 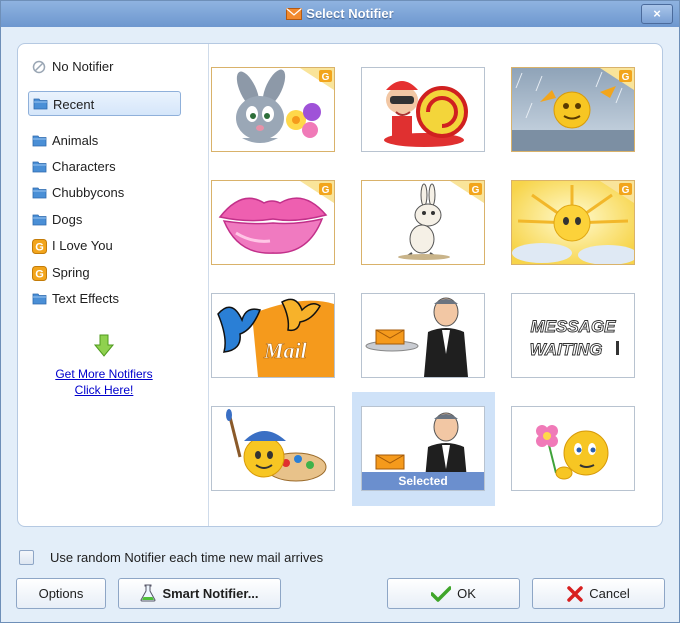 What do you see at coordinates (285, 350) in the screenshot?
I see `svg-text: Mail` at bounding box center [285, 350].